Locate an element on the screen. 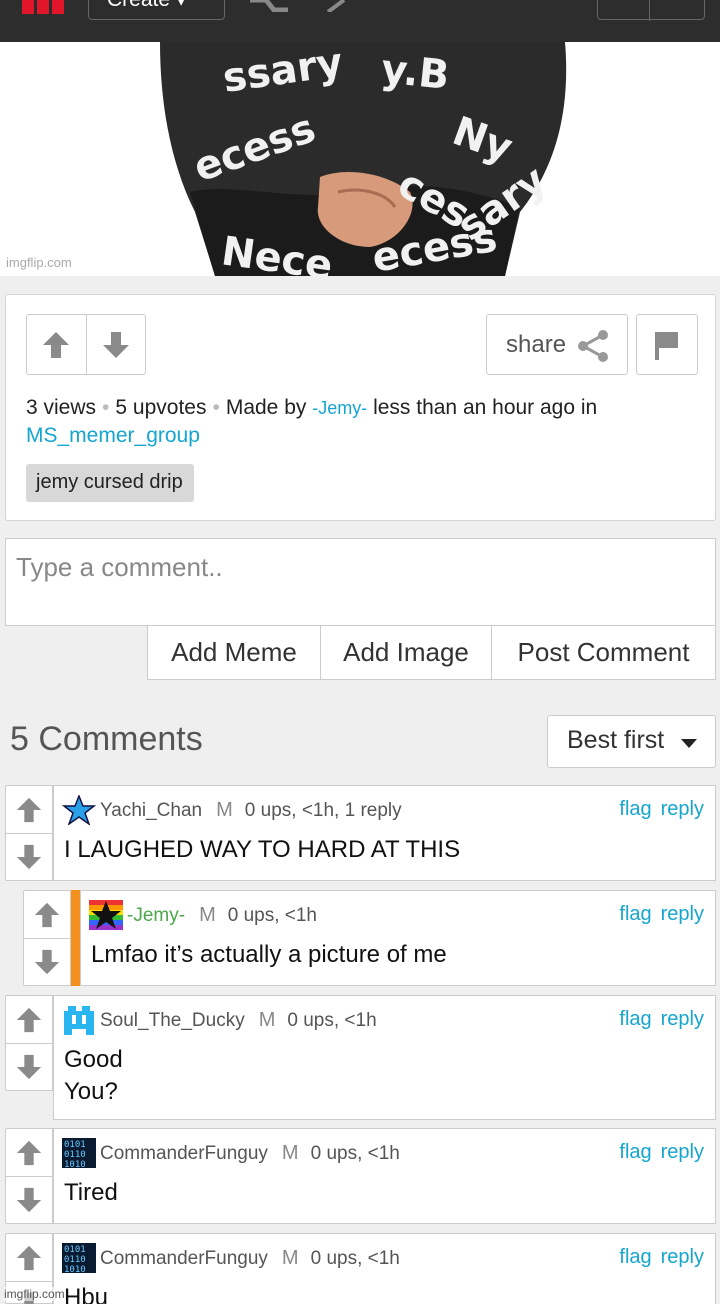 The width and height of the screenshot is (720, 1304). comment-input: Type a comment.. is located at coordinates (360, 582).